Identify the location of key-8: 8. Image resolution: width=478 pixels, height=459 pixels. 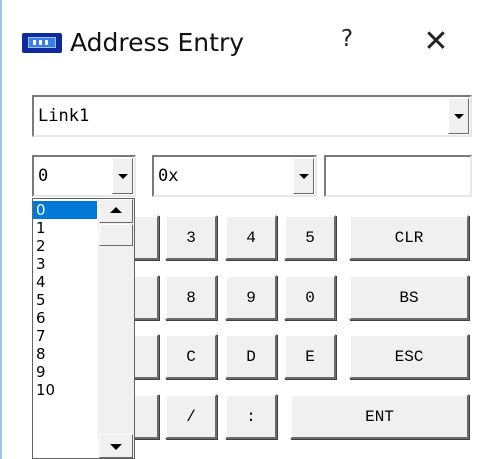
(191, 297).